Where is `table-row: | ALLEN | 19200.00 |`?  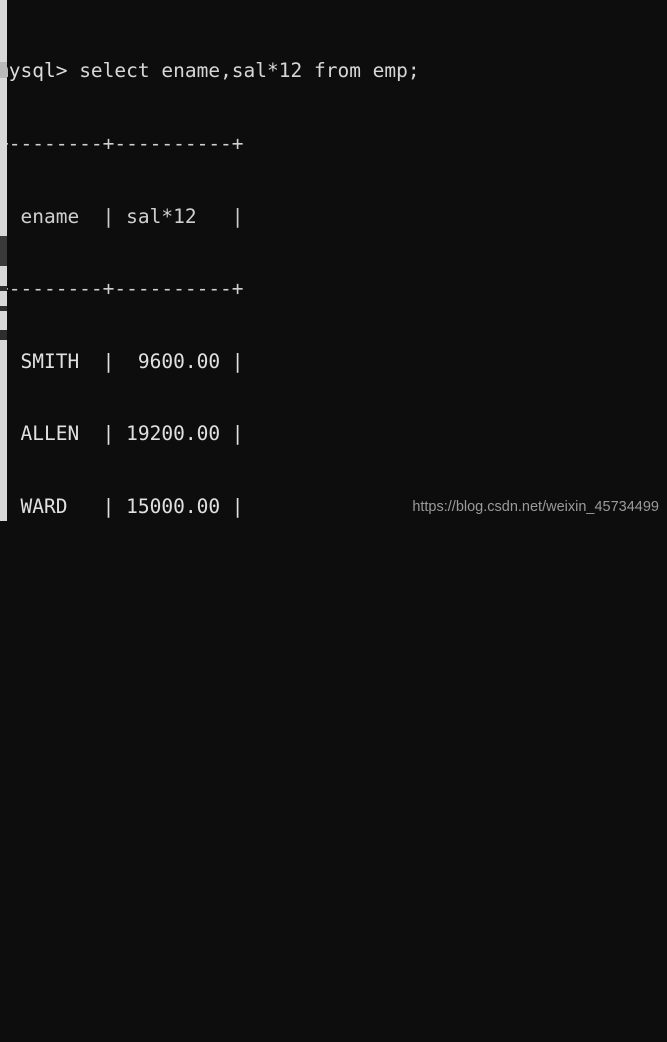
table-row: | ALLEN | 19200.00 | is located at coordinates (122, 434).